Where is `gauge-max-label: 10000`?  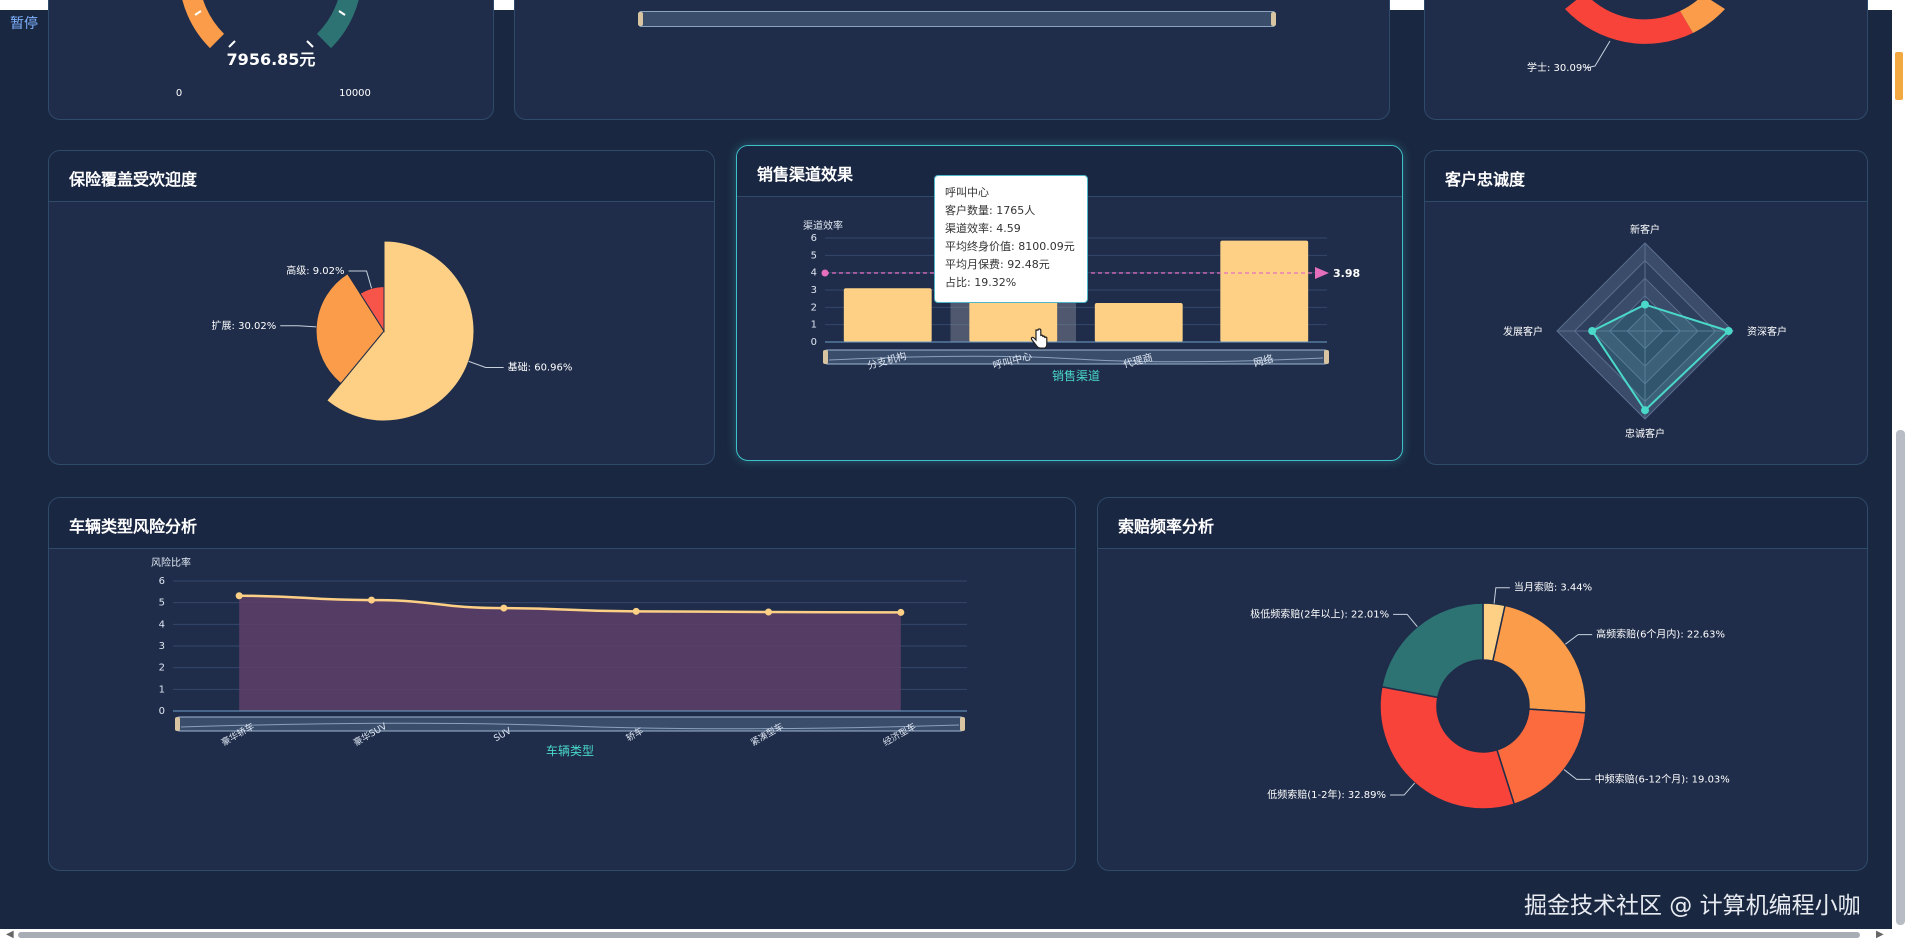
gauge-max-label: 10000 is located at coordinates (355, 93).